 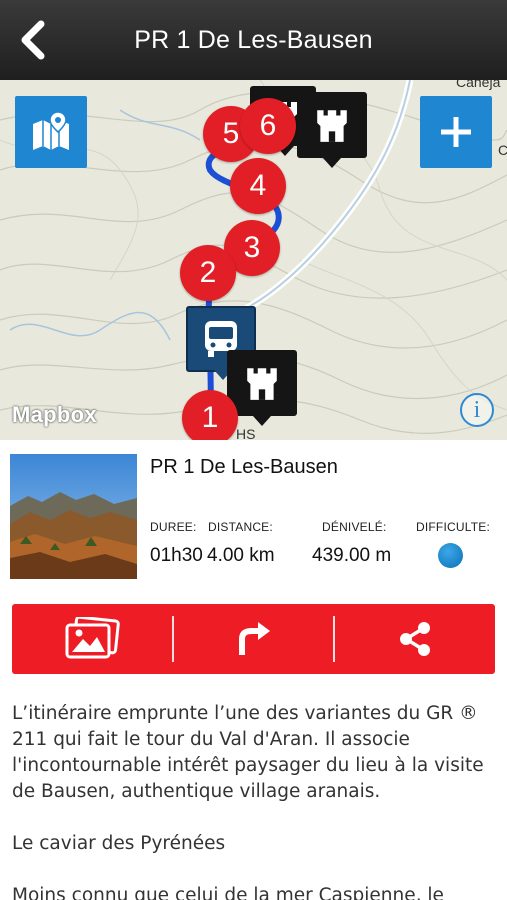 What do you see at coordinates (450, 555) in the screenshot?
I see `difficulty-indicator` at bounding box center [450, 555].